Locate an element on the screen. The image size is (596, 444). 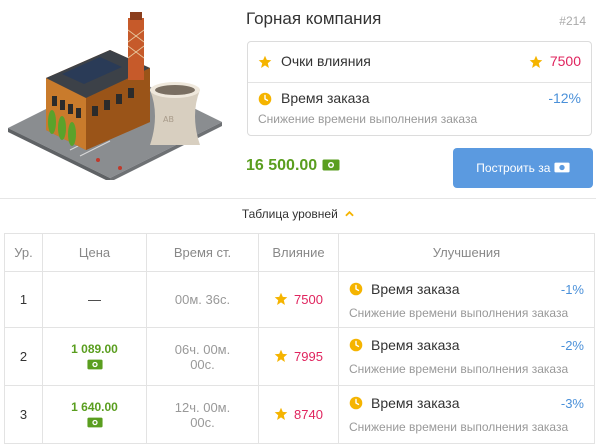
svg-text: AB is located at coordinates (168, 119).